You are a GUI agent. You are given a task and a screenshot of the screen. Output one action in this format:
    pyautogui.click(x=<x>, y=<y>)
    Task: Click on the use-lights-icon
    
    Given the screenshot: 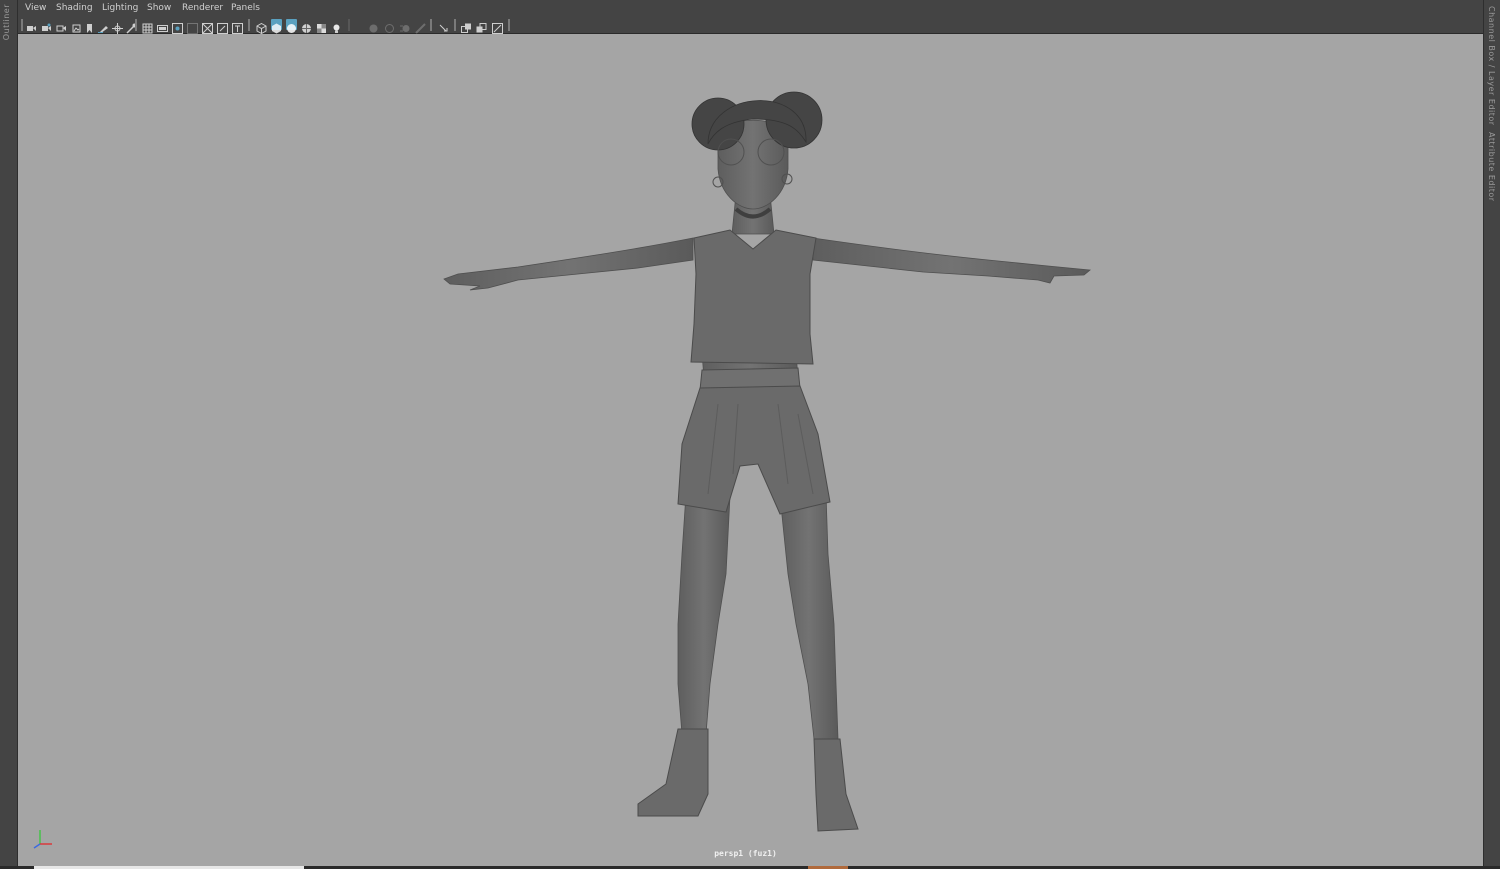 What is the action you would take?
    pyautogui.click(x=336, y=26)
    